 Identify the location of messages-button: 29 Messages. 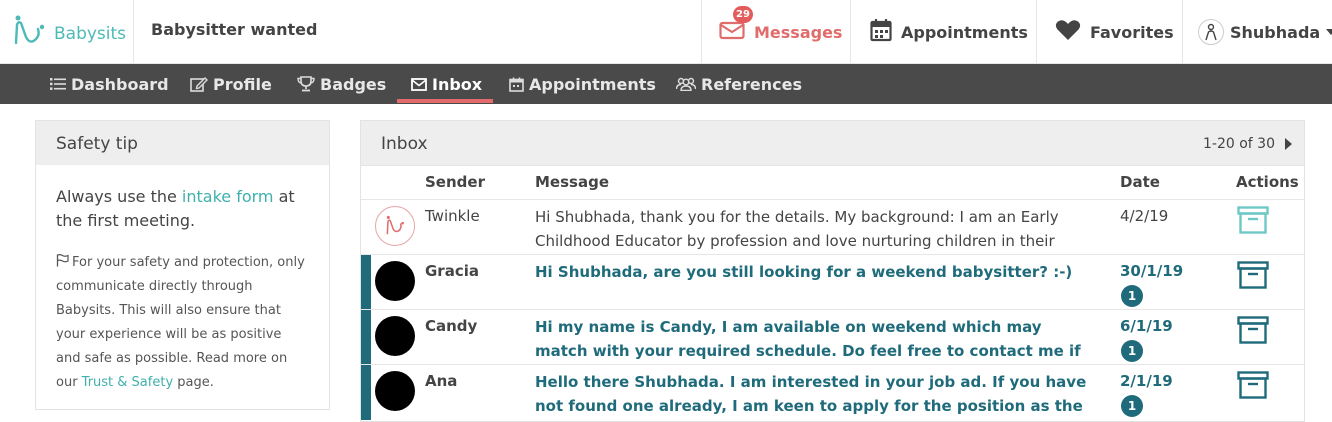
(780, 32).